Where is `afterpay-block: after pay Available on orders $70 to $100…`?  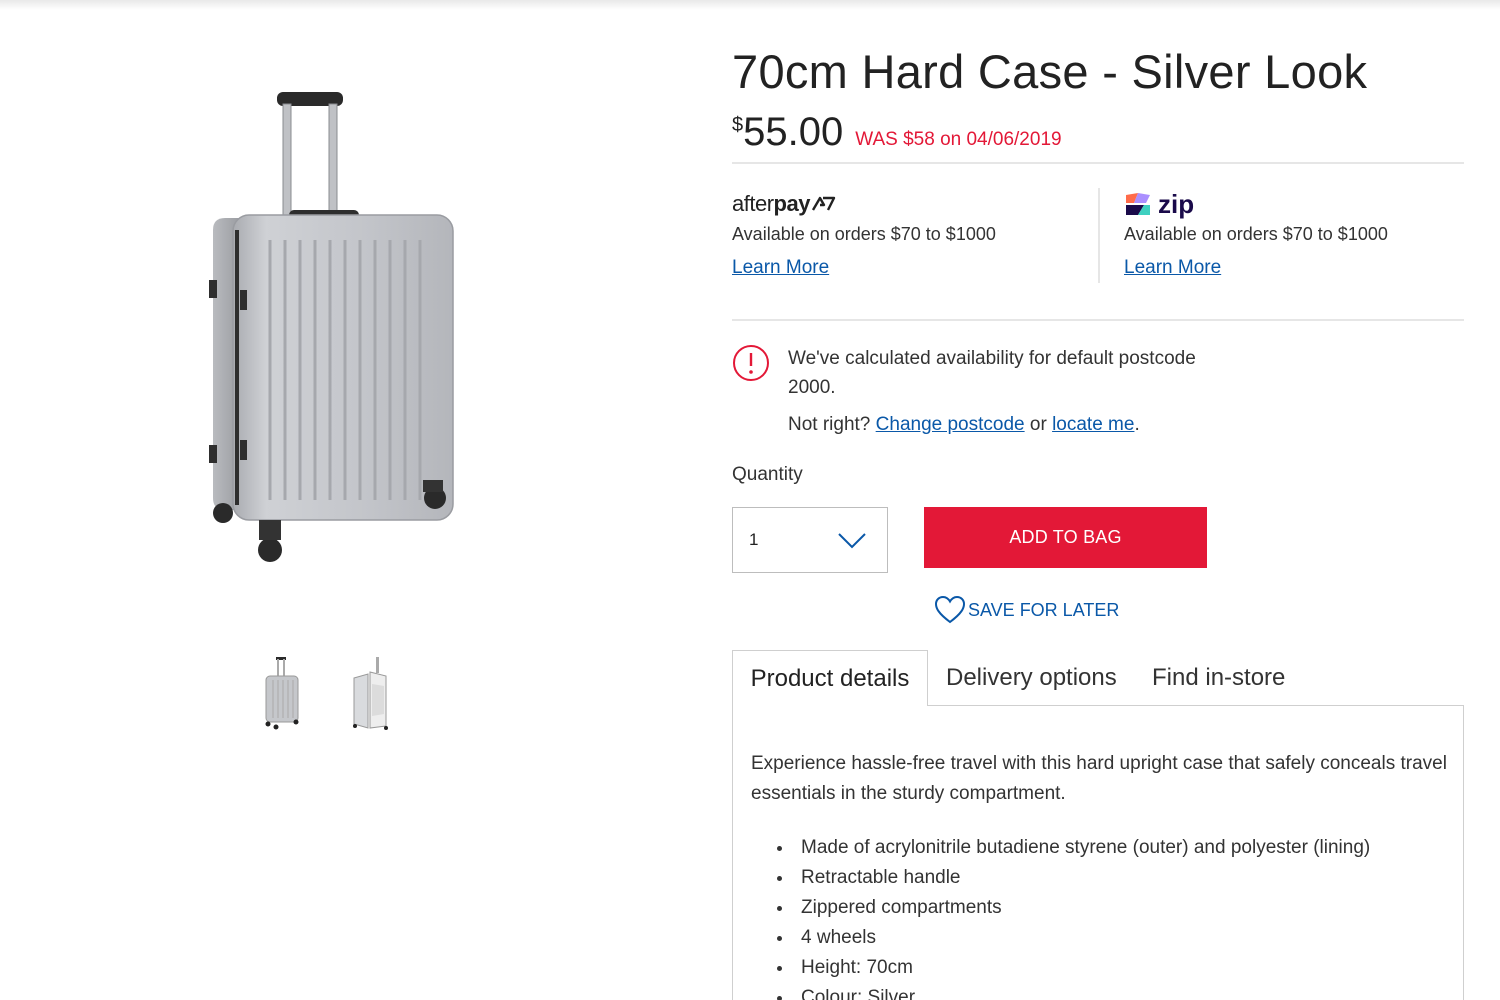 afterpay-block: after pay Available on orders $70 to $100… is located at coordinates (902, 233).